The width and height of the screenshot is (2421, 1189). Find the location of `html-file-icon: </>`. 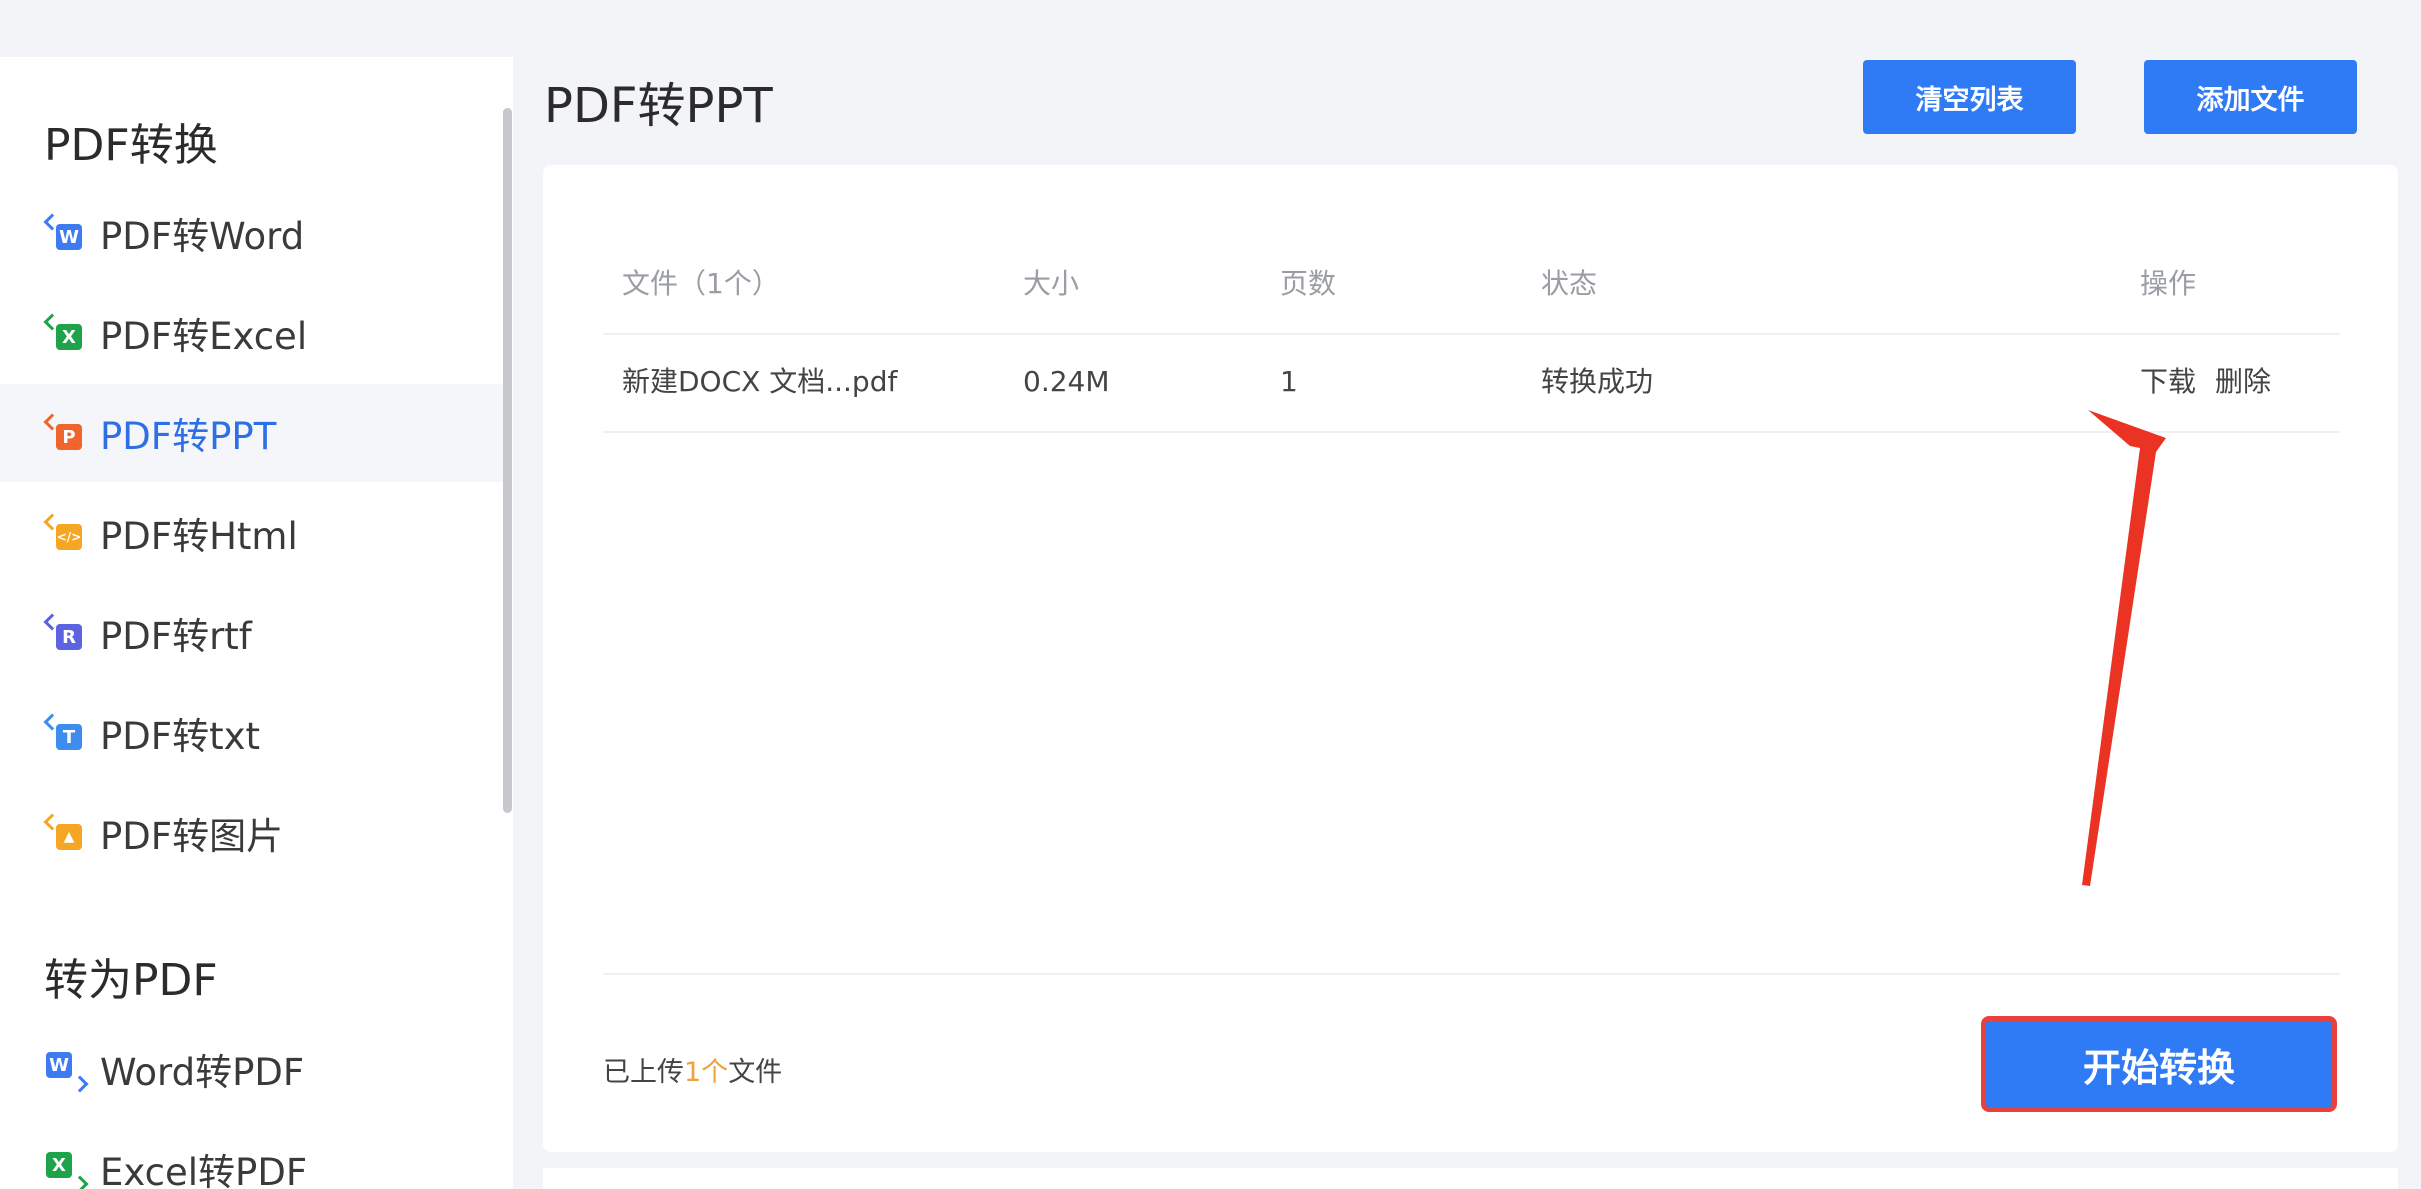

html-file-icon: </> is located at coordinates (62, 531).